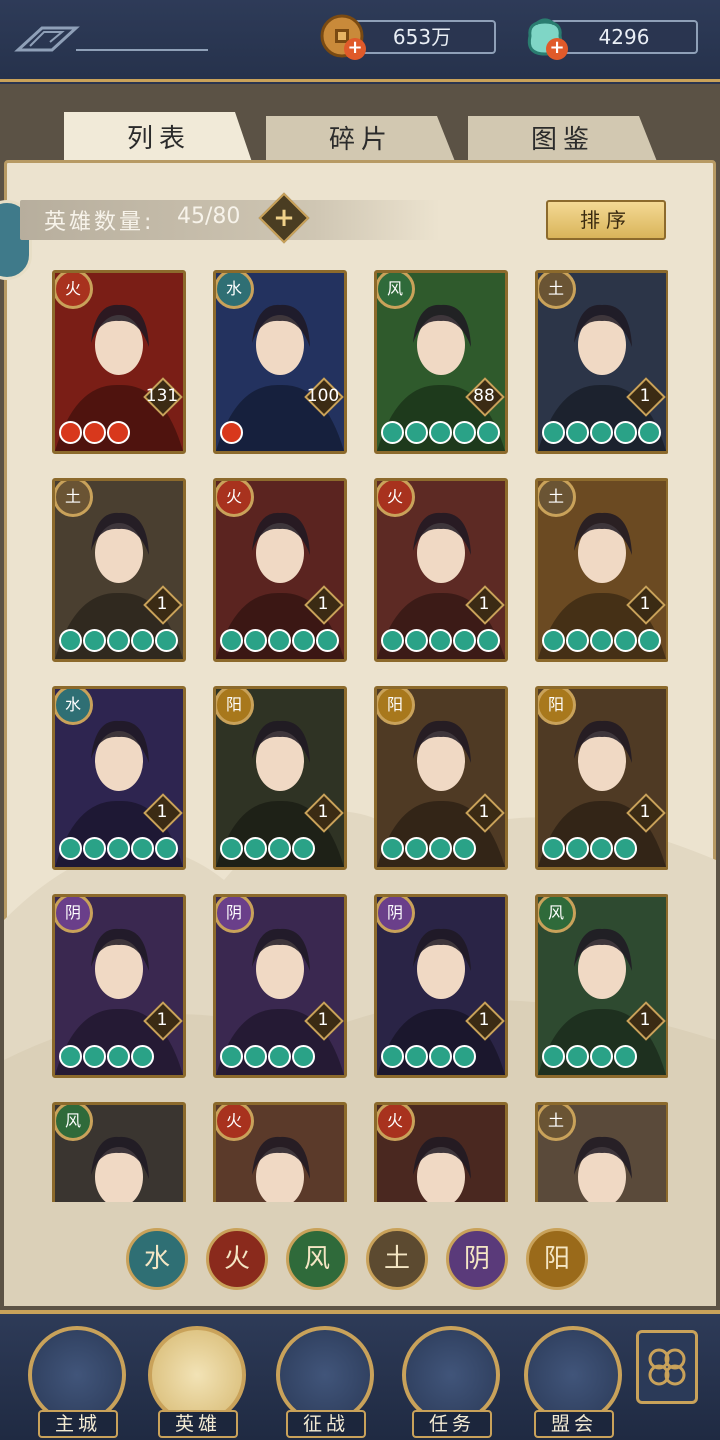 This screenshot has height=1440, width=720. Describe the element at coordinates (557, 49) in the screenshot. I see `add-gems-button: +` at that location.